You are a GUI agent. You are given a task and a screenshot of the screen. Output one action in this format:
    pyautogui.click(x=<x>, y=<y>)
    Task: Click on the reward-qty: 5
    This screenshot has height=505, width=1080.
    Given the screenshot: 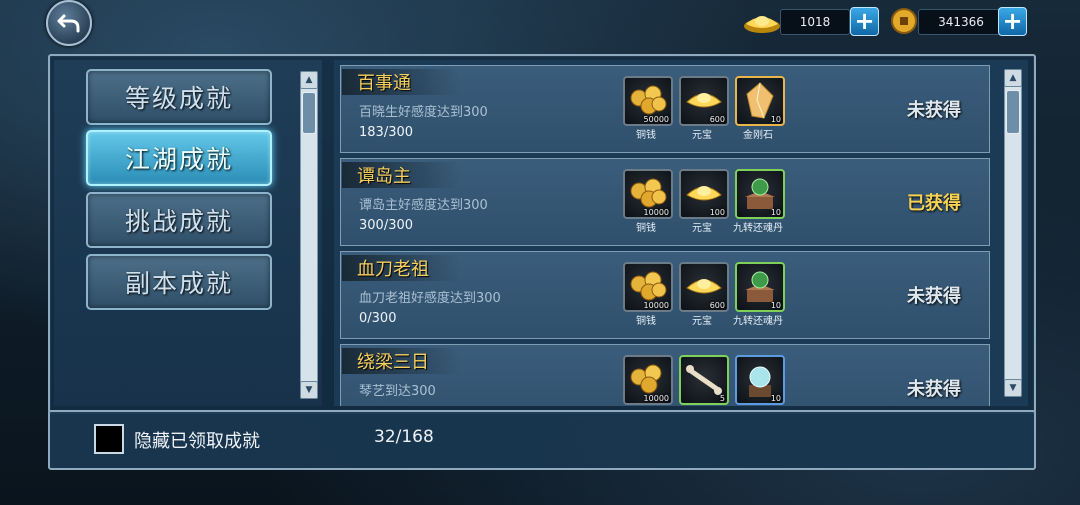 What is the action you would take?
    pyautogui.click(x=722, y=398)
    